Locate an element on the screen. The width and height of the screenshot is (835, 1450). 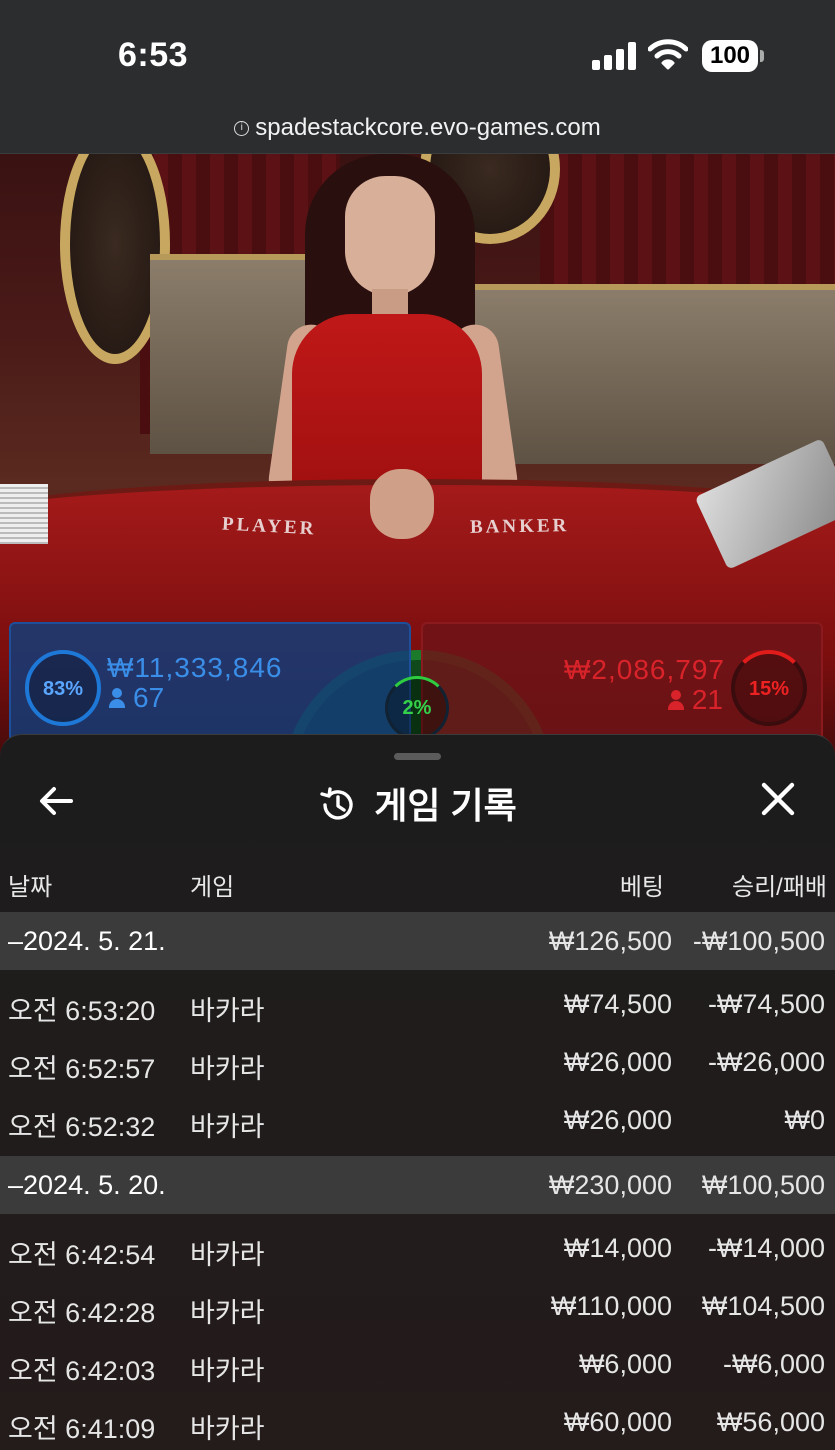
info-icon: i is located at coordinates (242, 129).